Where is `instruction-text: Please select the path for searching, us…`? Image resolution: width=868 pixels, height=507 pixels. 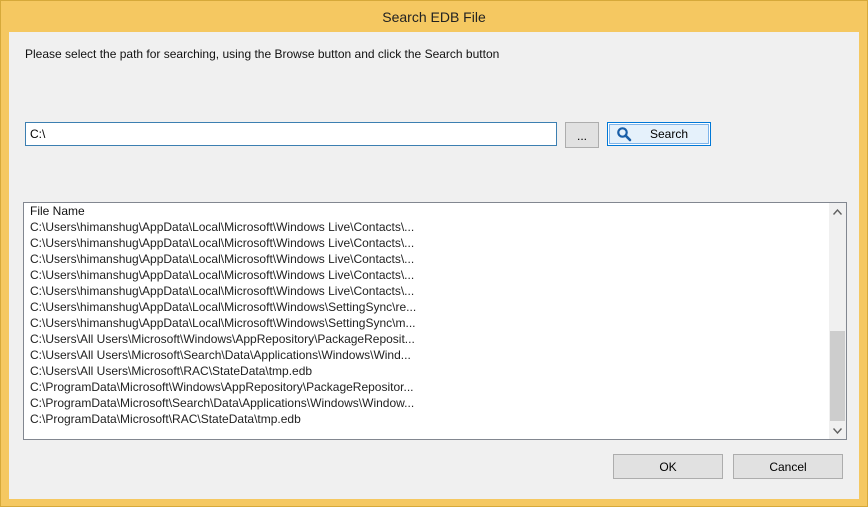
instruction-text: Please select the path for searching, us… is located at coordinates (262, 54).